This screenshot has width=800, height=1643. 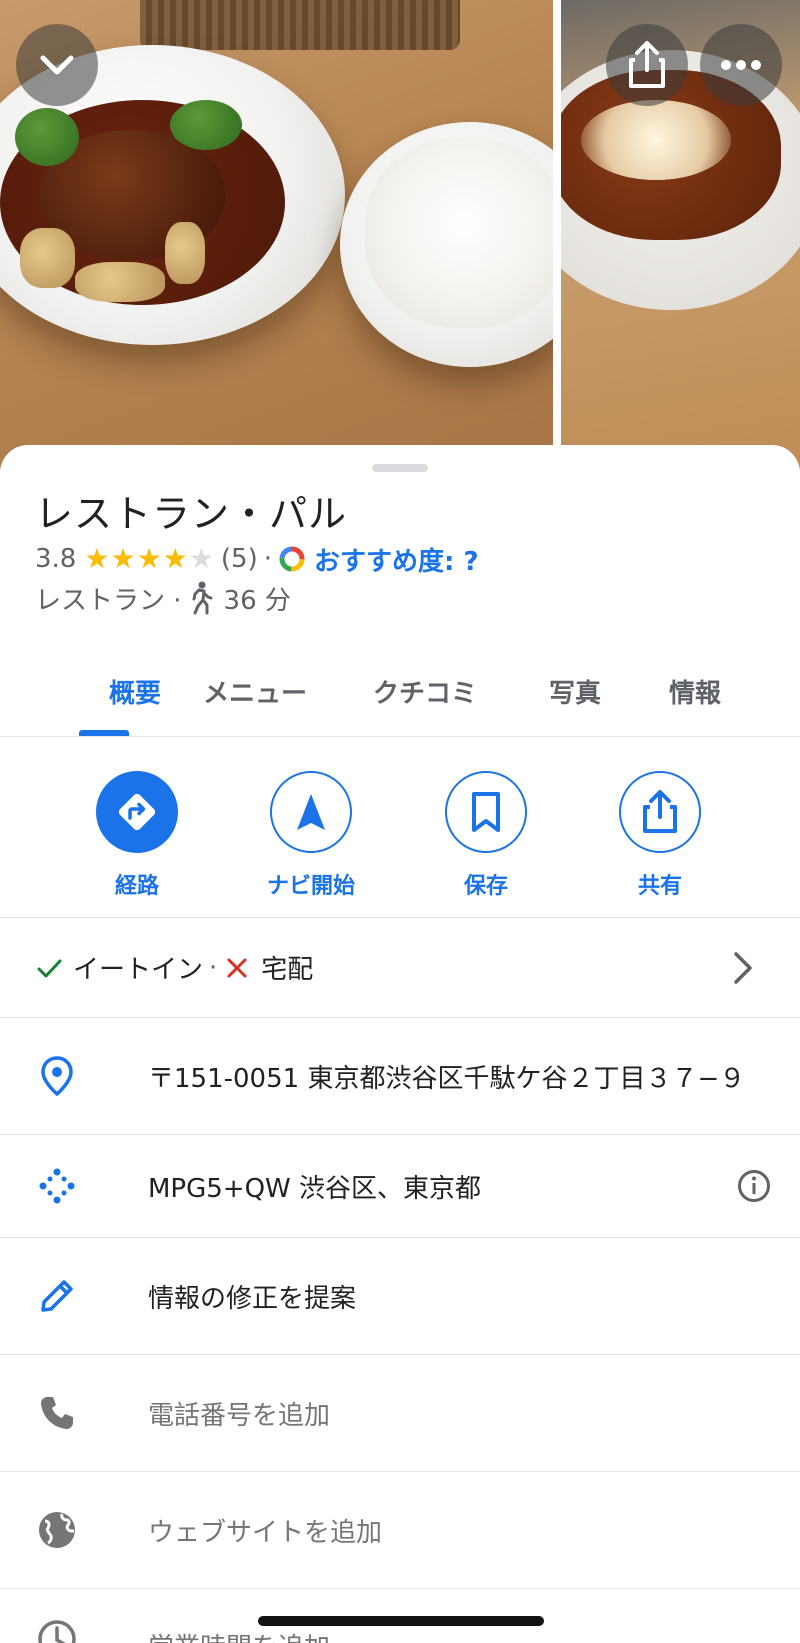 I want to click on more-horizontal-icon, so click(x=741, y=65).